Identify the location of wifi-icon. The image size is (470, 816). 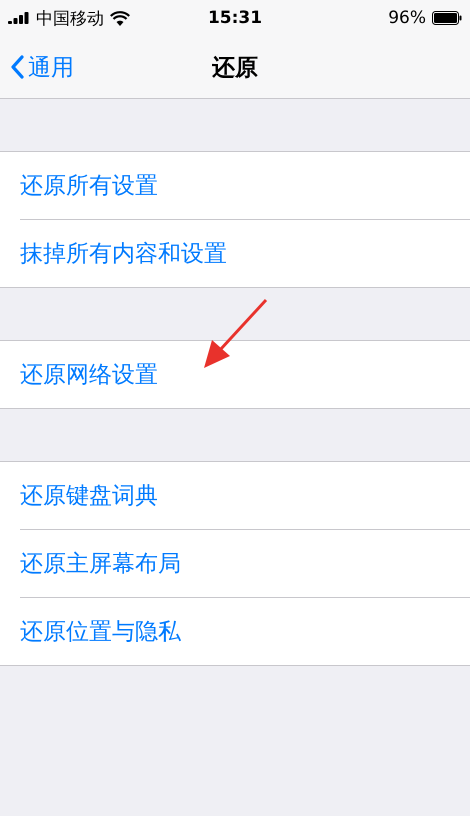
(120, 18).